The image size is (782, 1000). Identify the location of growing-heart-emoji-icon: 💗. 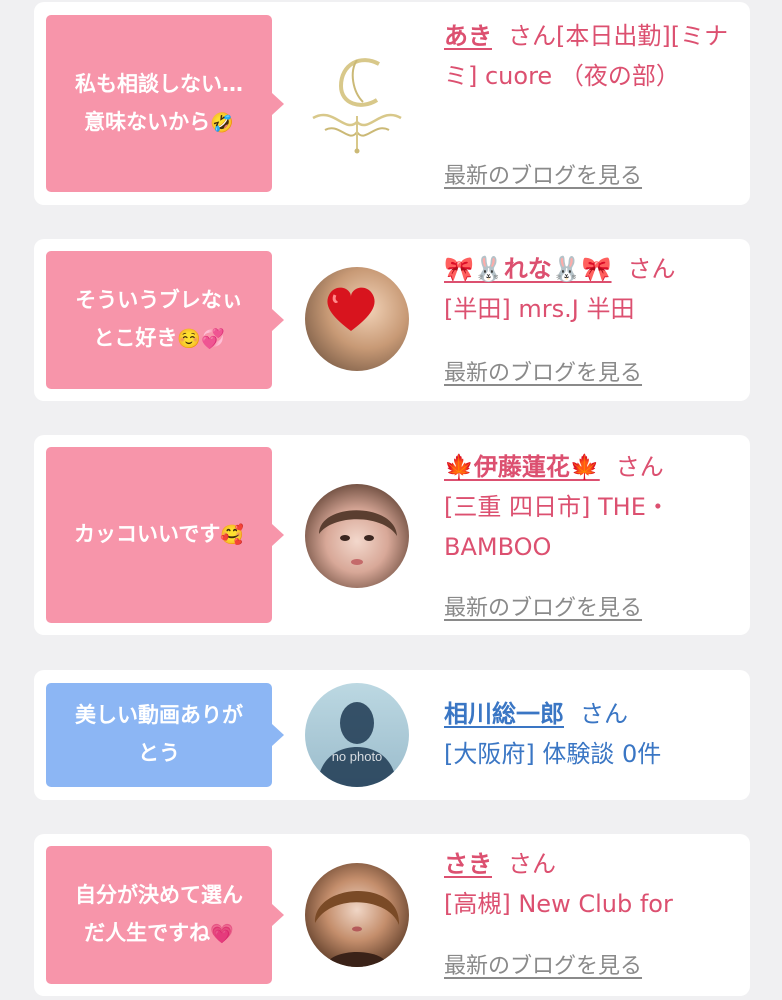
(222, 934).